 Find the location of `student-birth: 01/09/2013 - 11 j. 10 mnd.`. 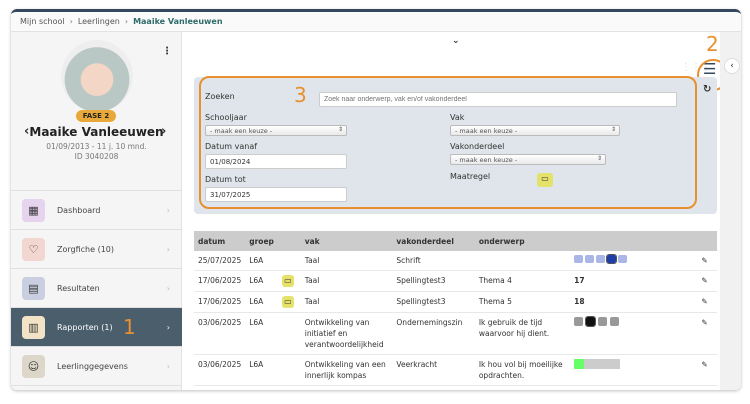

student-birth: 01/09/2013 - 11 j. 10 mnd. is located at coordinates (96, 146).